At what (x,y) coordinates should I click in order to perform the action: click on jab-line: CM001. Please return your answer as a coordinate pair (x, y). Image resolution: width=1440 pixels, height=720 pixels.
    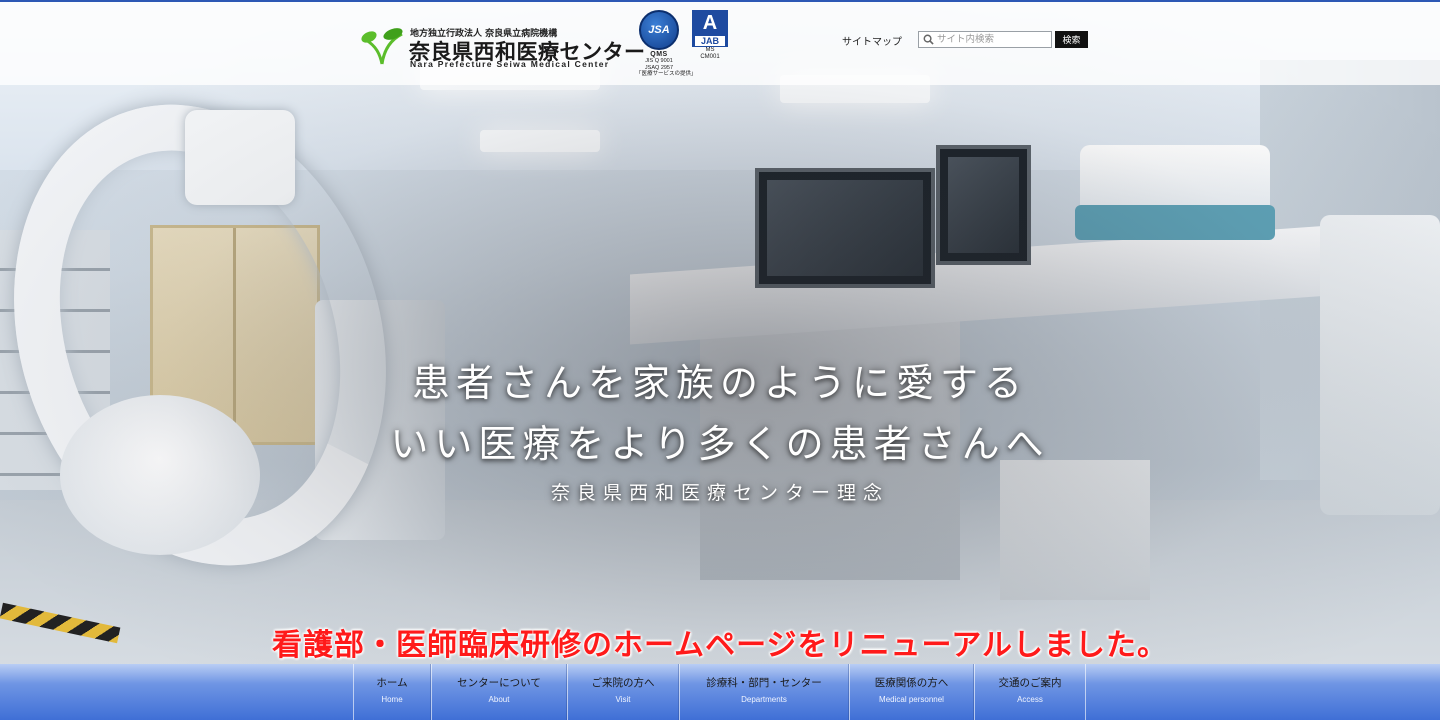
    Looking at the image, I should click on (710, 57).